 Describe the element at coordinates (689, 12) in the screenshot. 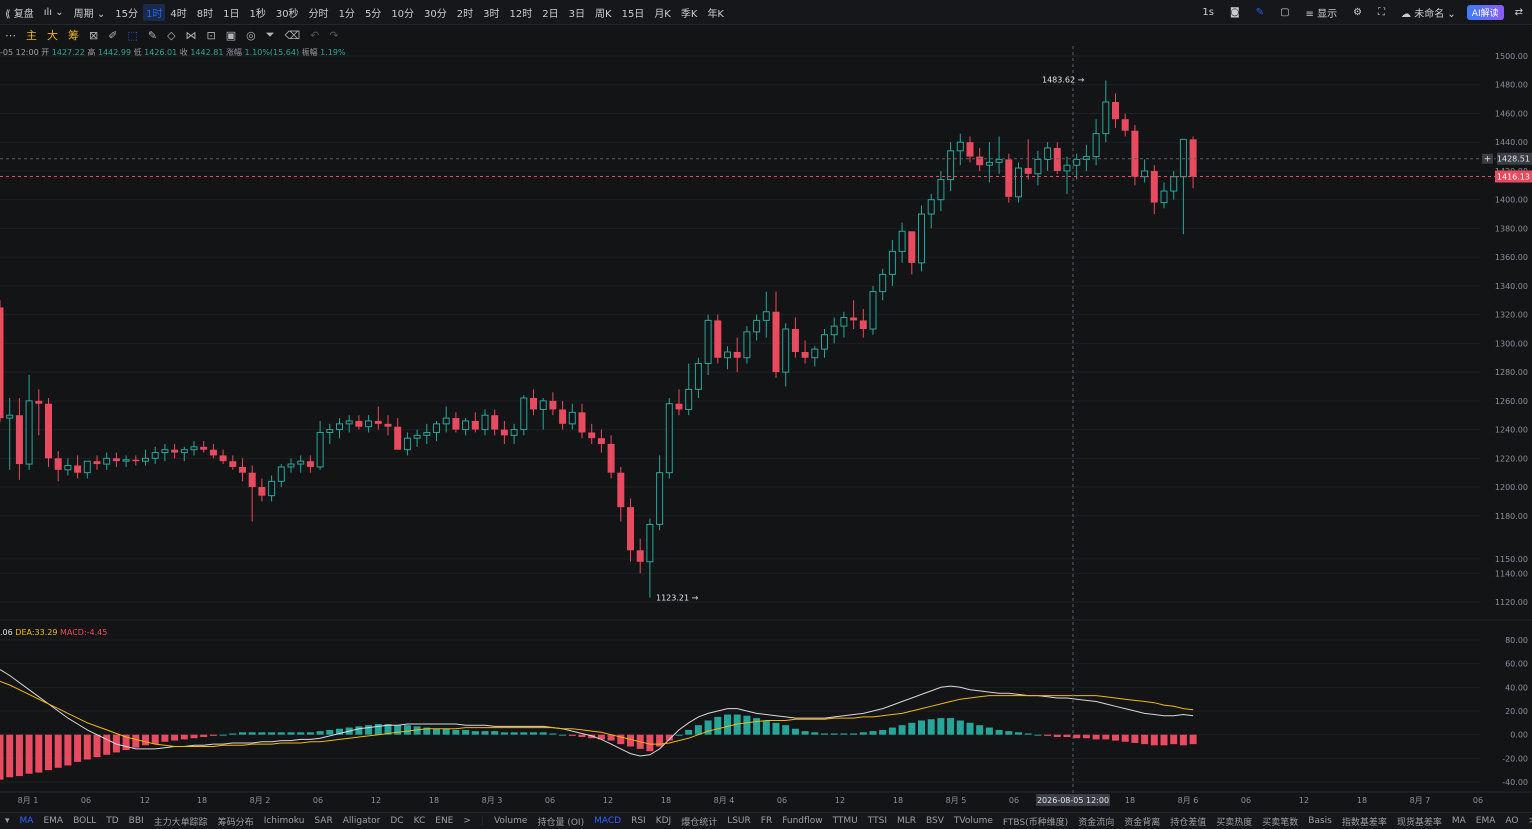

I see `interval-20: 季K` at that location.